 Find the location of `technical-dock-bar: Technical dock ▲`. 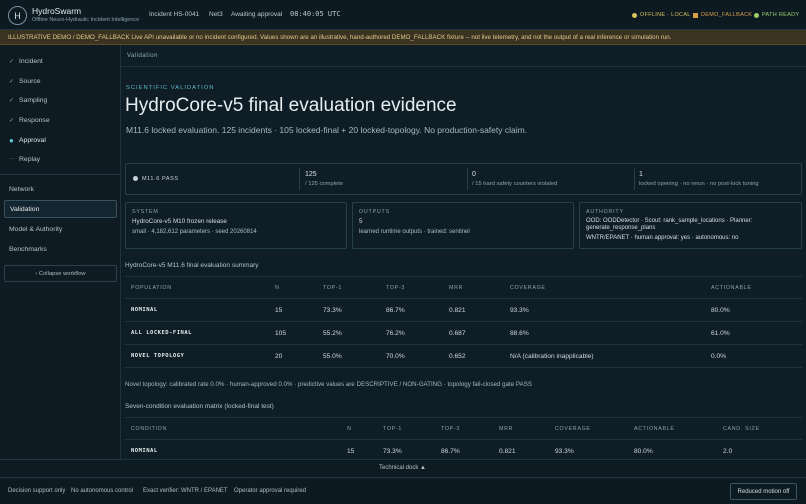

technical-dock-bar: Technical dock ▲ is located at coordinates (403, 468).